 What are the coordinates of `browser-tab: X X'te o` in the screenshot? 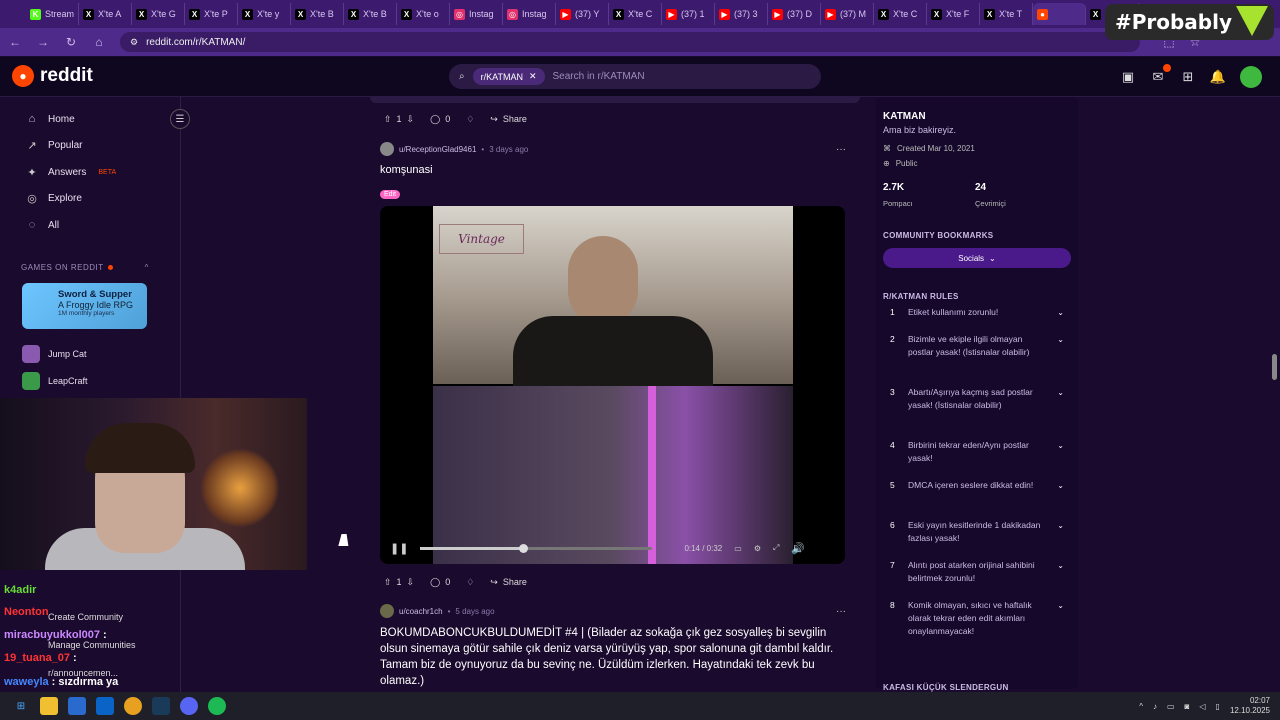 It's located at (423, 14).